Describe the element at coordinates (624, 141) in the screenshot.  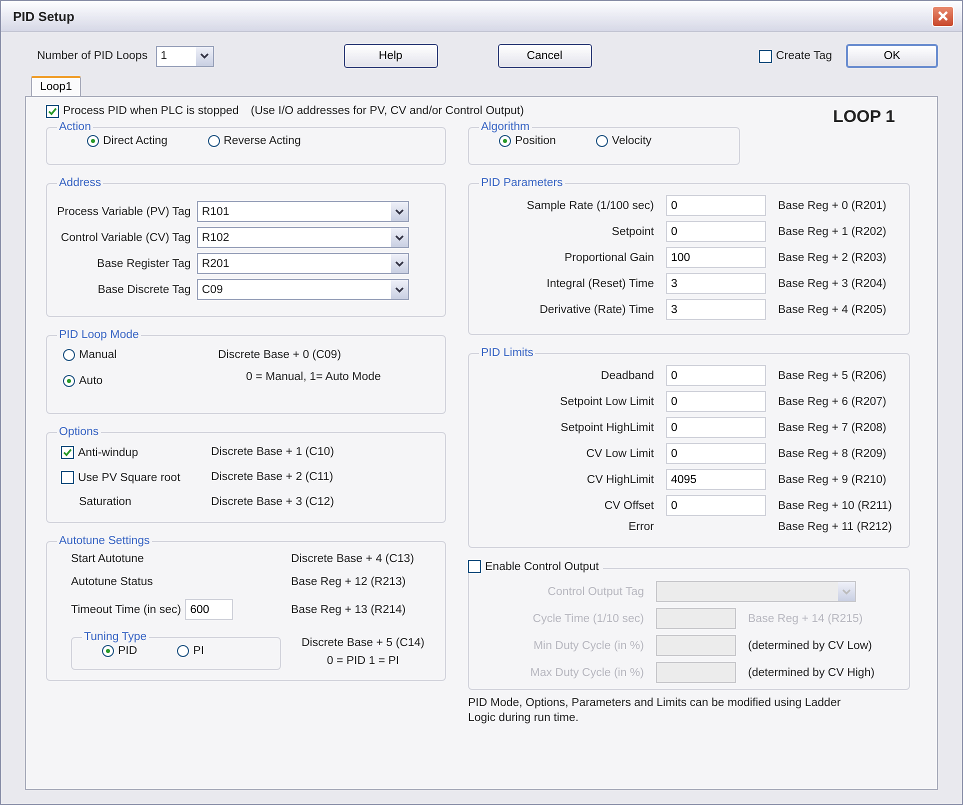
I see `radio-option: Velocity` at that location.